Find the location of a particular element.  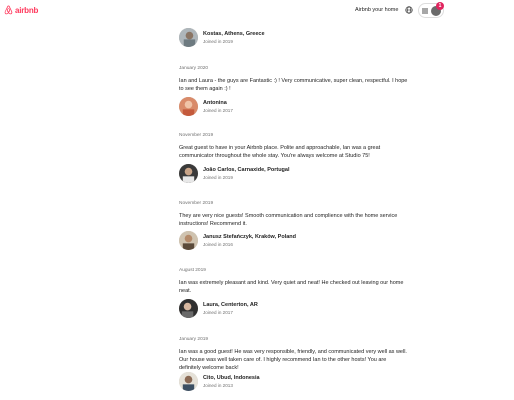

reviewer-block: Laura, Centerton, AR Joined in 2017 is located at coordinates (279, 309).